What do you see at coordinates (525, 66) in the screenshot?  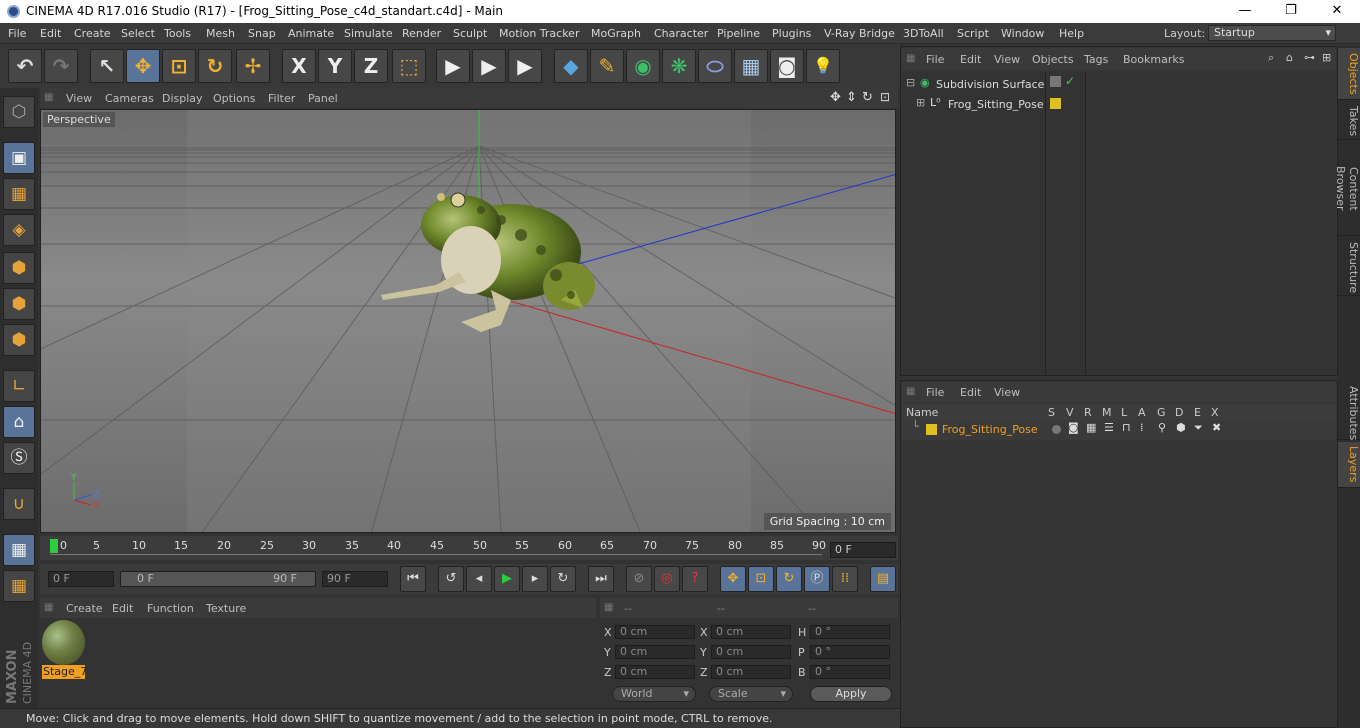 I see `render-settings-button: ▶` at bounding box center [525, 66].